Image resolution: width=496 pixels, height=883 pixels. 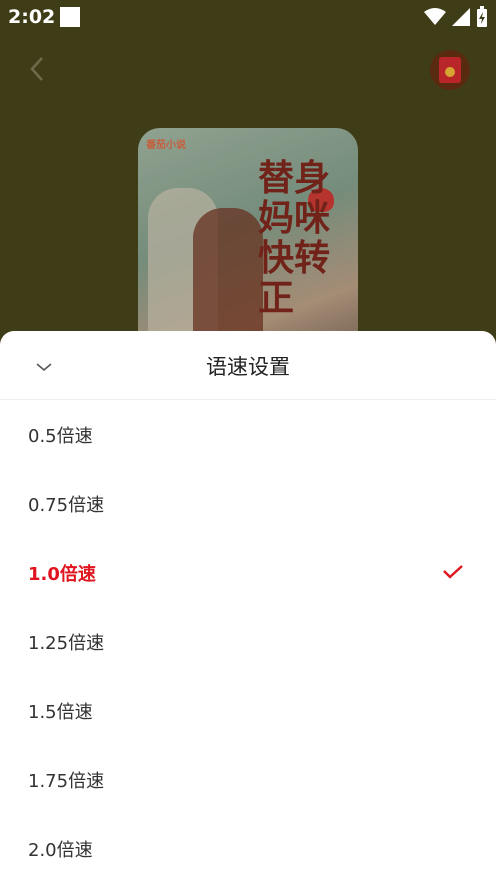 I want to click on sheet-title: 语速设置, so click(x=248, y=367).